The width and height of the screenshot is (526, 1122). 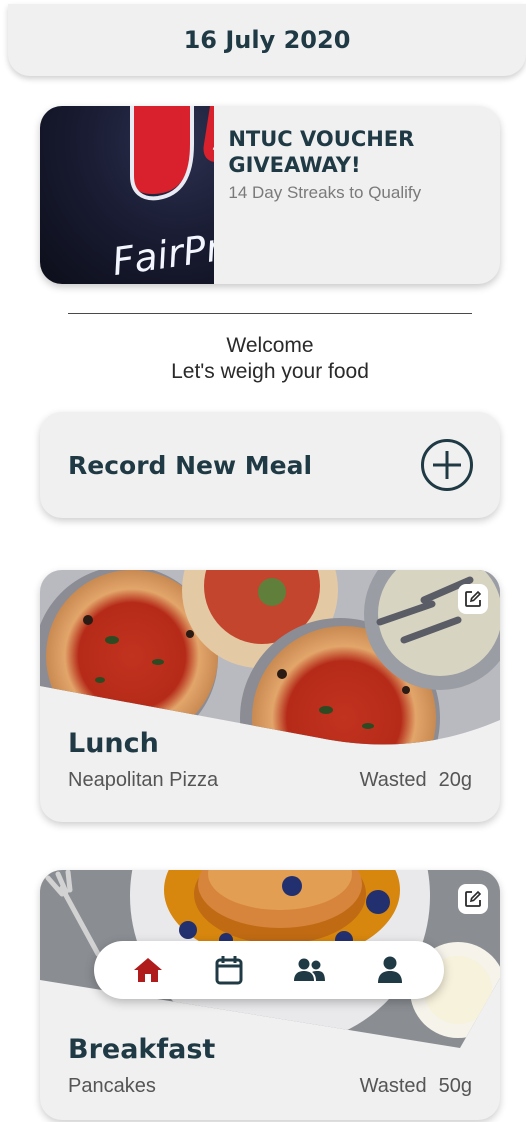 I want to click on bottom-nav, so click(x=269, y=970).